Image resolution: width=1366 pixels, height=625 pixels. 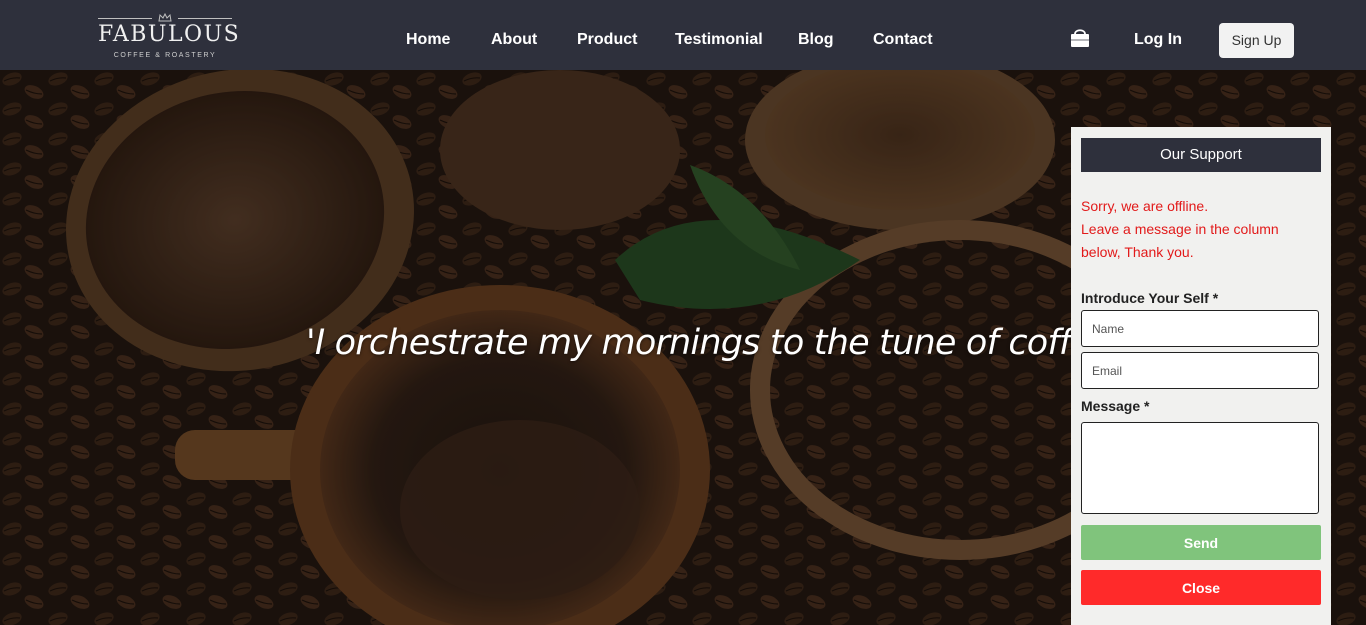 I want to click on send-button: Send, so click(x=1201, y=542).